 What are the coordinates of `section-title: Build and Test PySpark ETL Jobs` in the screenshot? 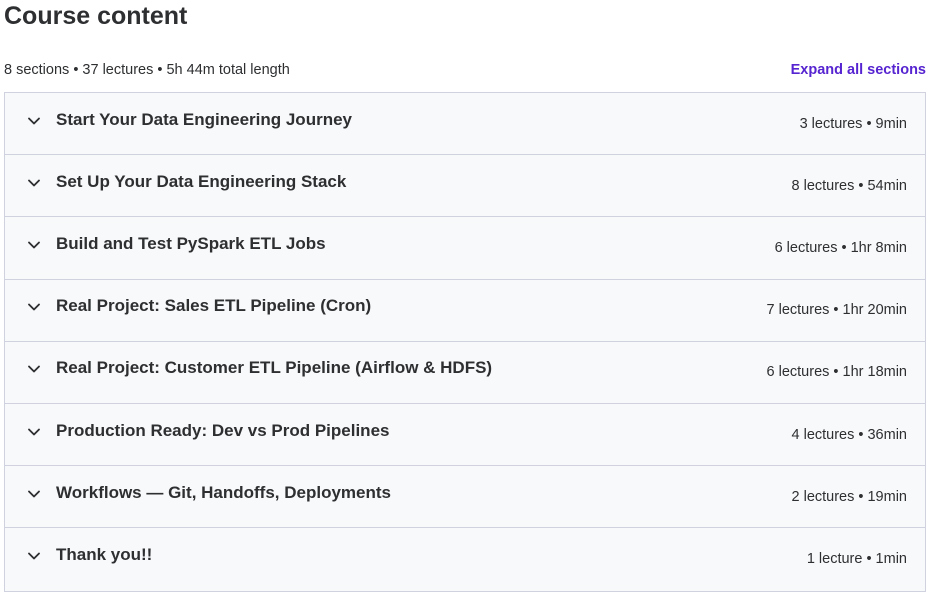 It's located at (191, 243).